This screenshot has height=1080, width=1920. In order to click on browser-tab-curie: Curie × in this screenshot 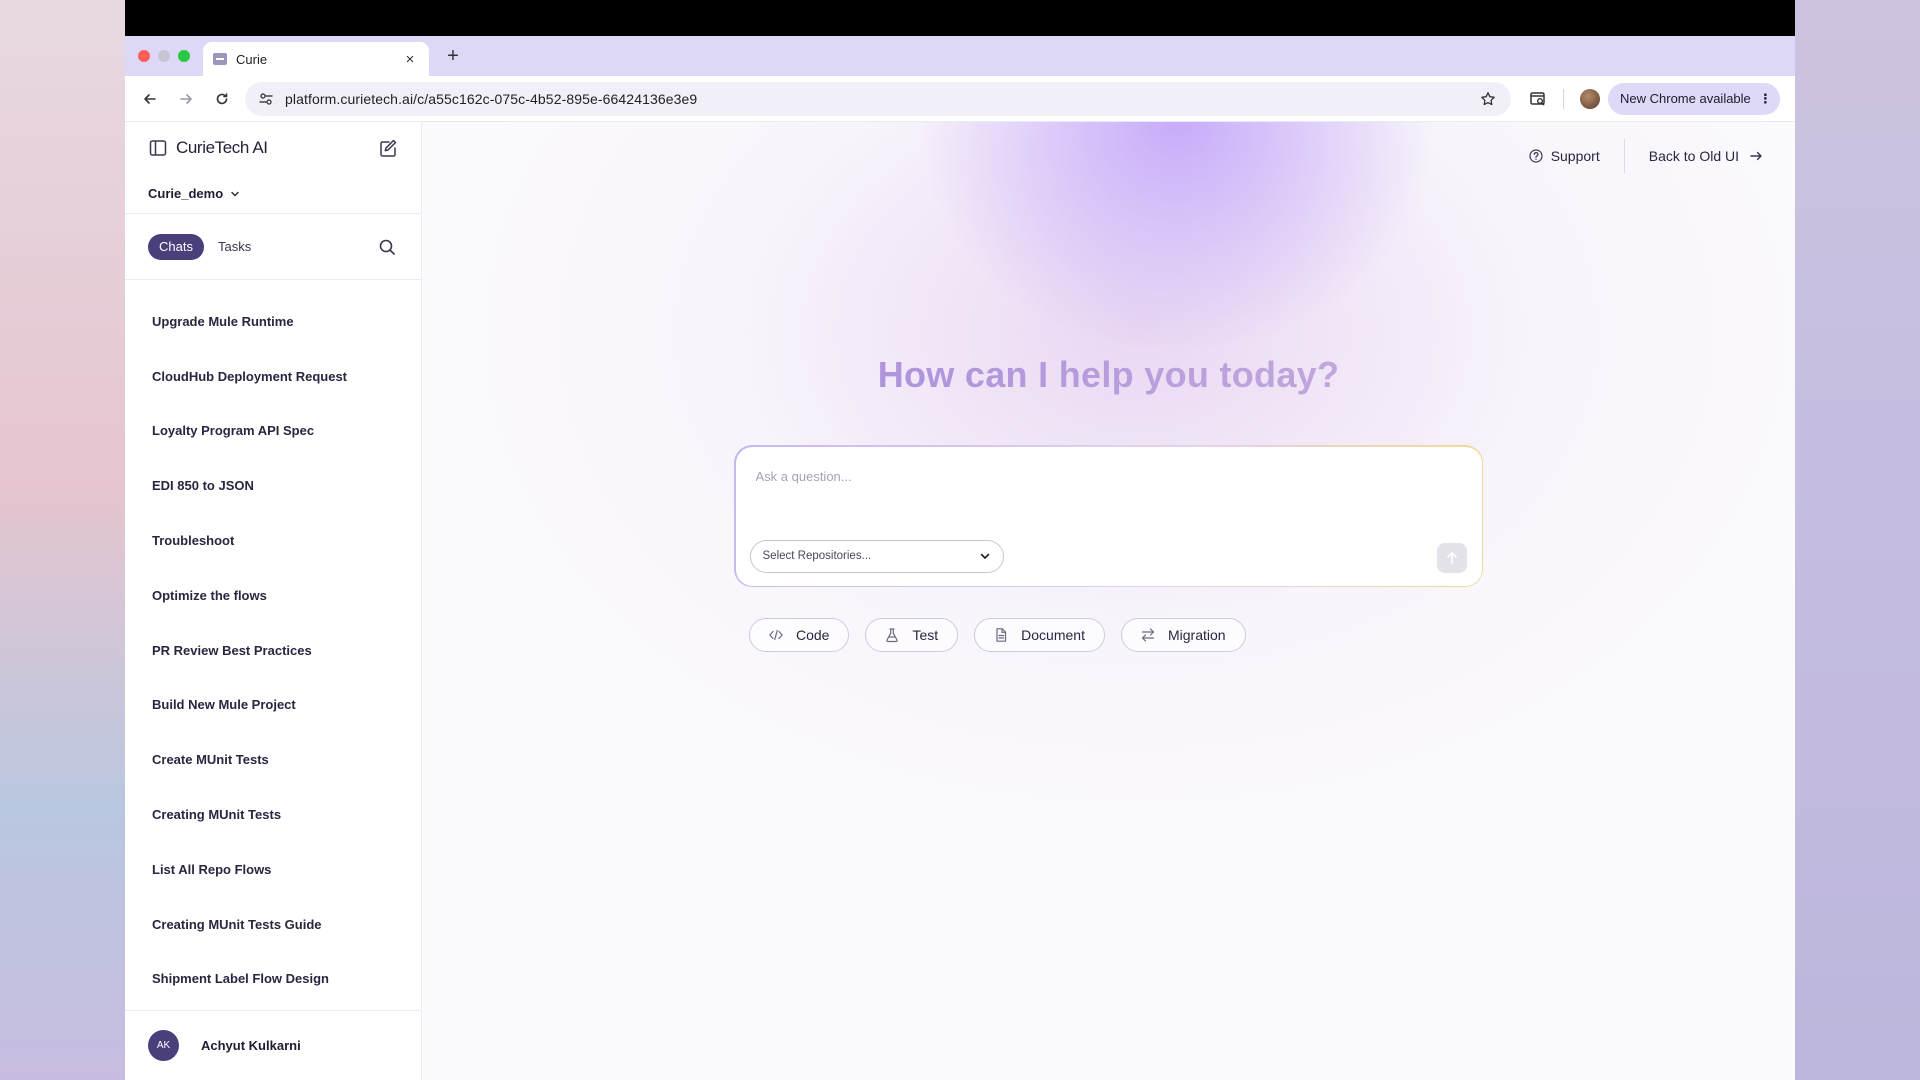, I will do `click(316, 59)`.